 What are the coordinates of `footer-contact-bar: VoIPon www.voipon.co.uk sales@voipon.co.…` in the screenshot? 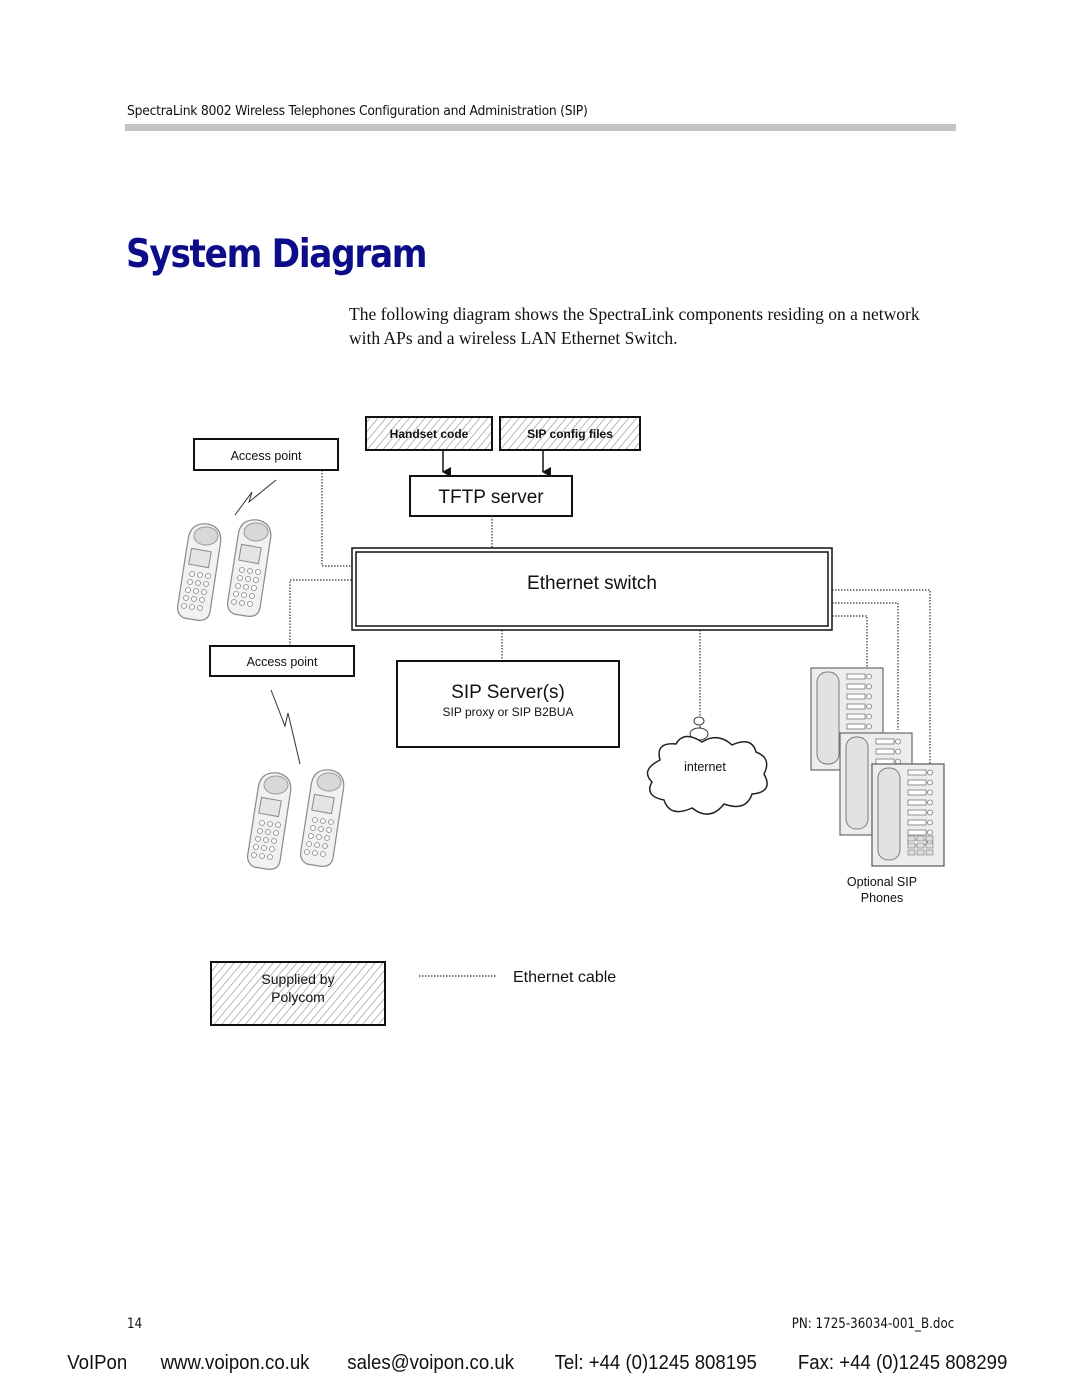 It's located at (540, 1363).